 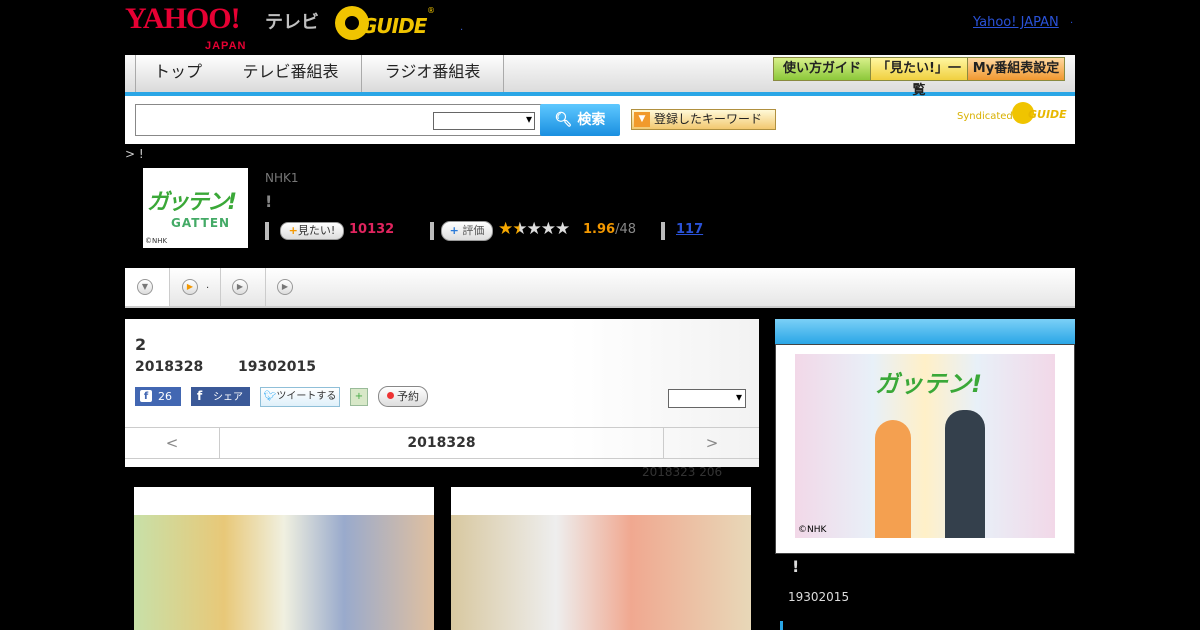 I want to click on star-icon-half: ★, so click(x=519, y=229).